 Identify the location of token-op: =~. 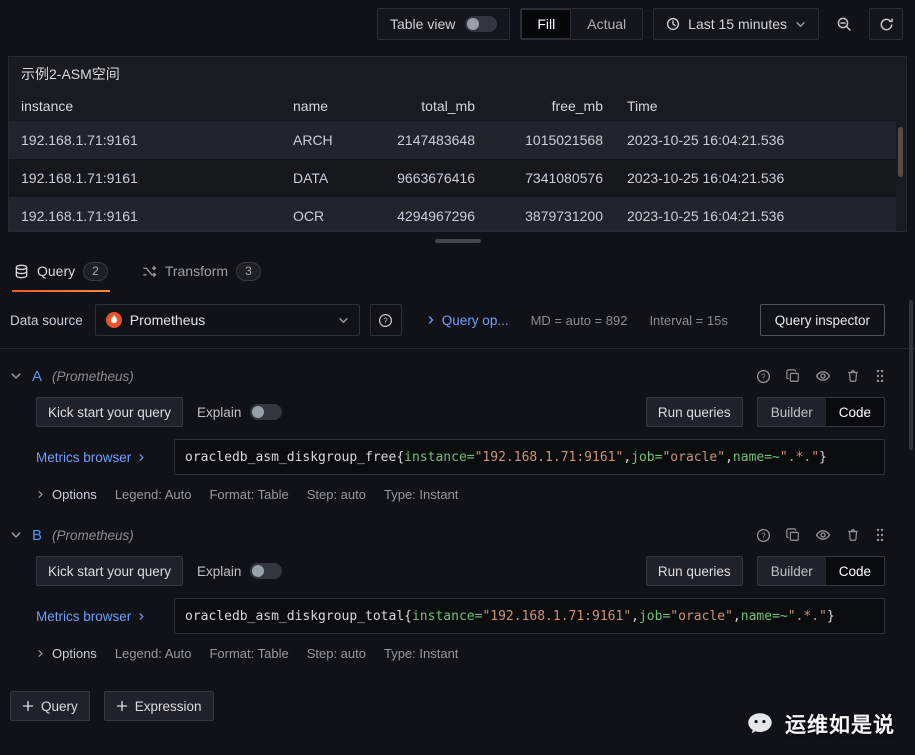
(772, 457).